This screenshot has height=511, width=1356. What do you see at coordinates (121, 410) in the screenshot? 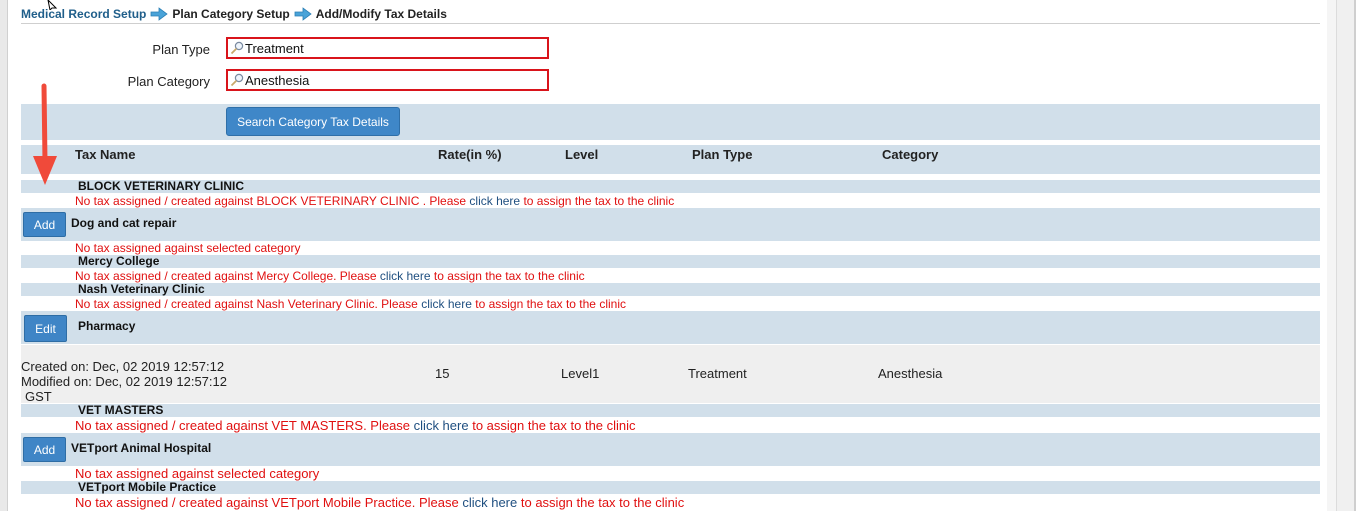
I see `clinic-name-vet-masters: VET MASTERS` at bounding box center [121, 410].